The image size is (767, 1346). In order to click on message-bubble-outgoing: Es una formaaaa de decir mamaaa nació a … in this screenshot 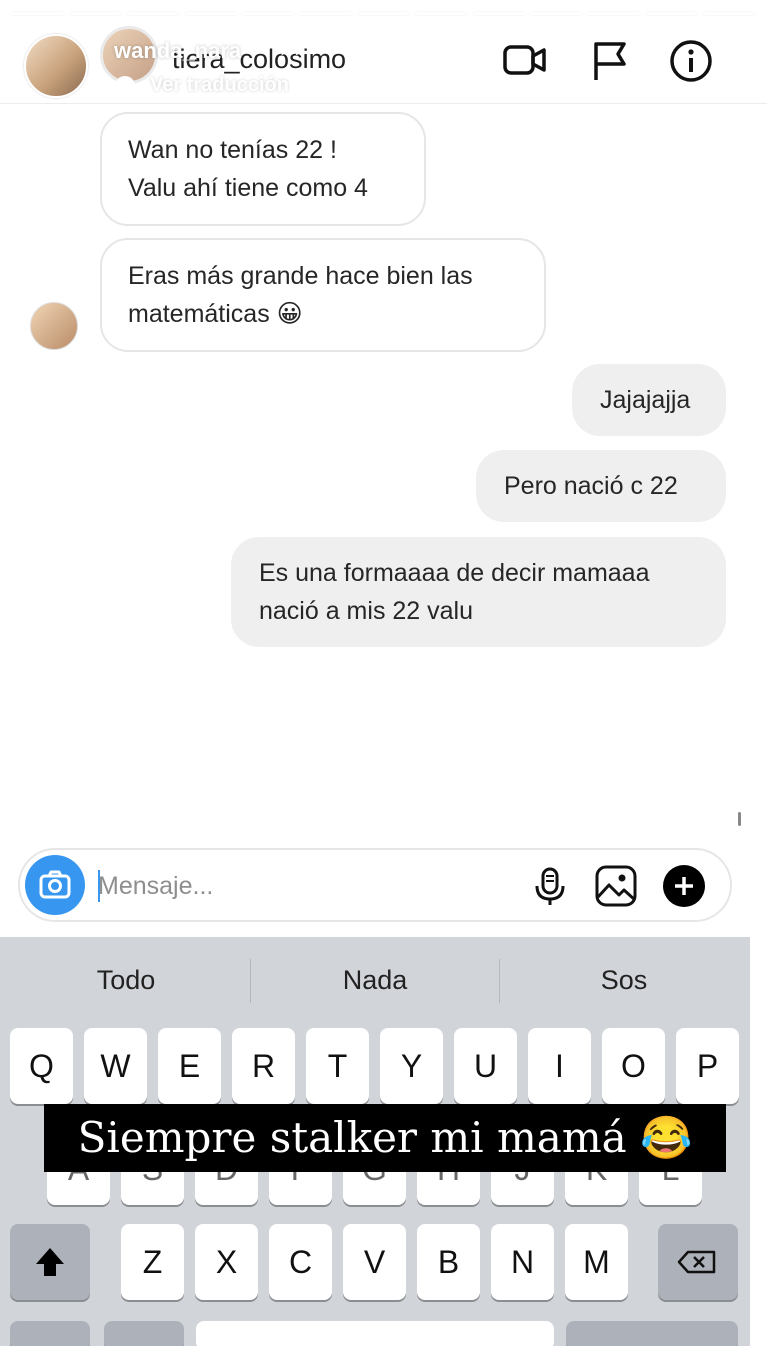, I will do `click(478, 592)`.